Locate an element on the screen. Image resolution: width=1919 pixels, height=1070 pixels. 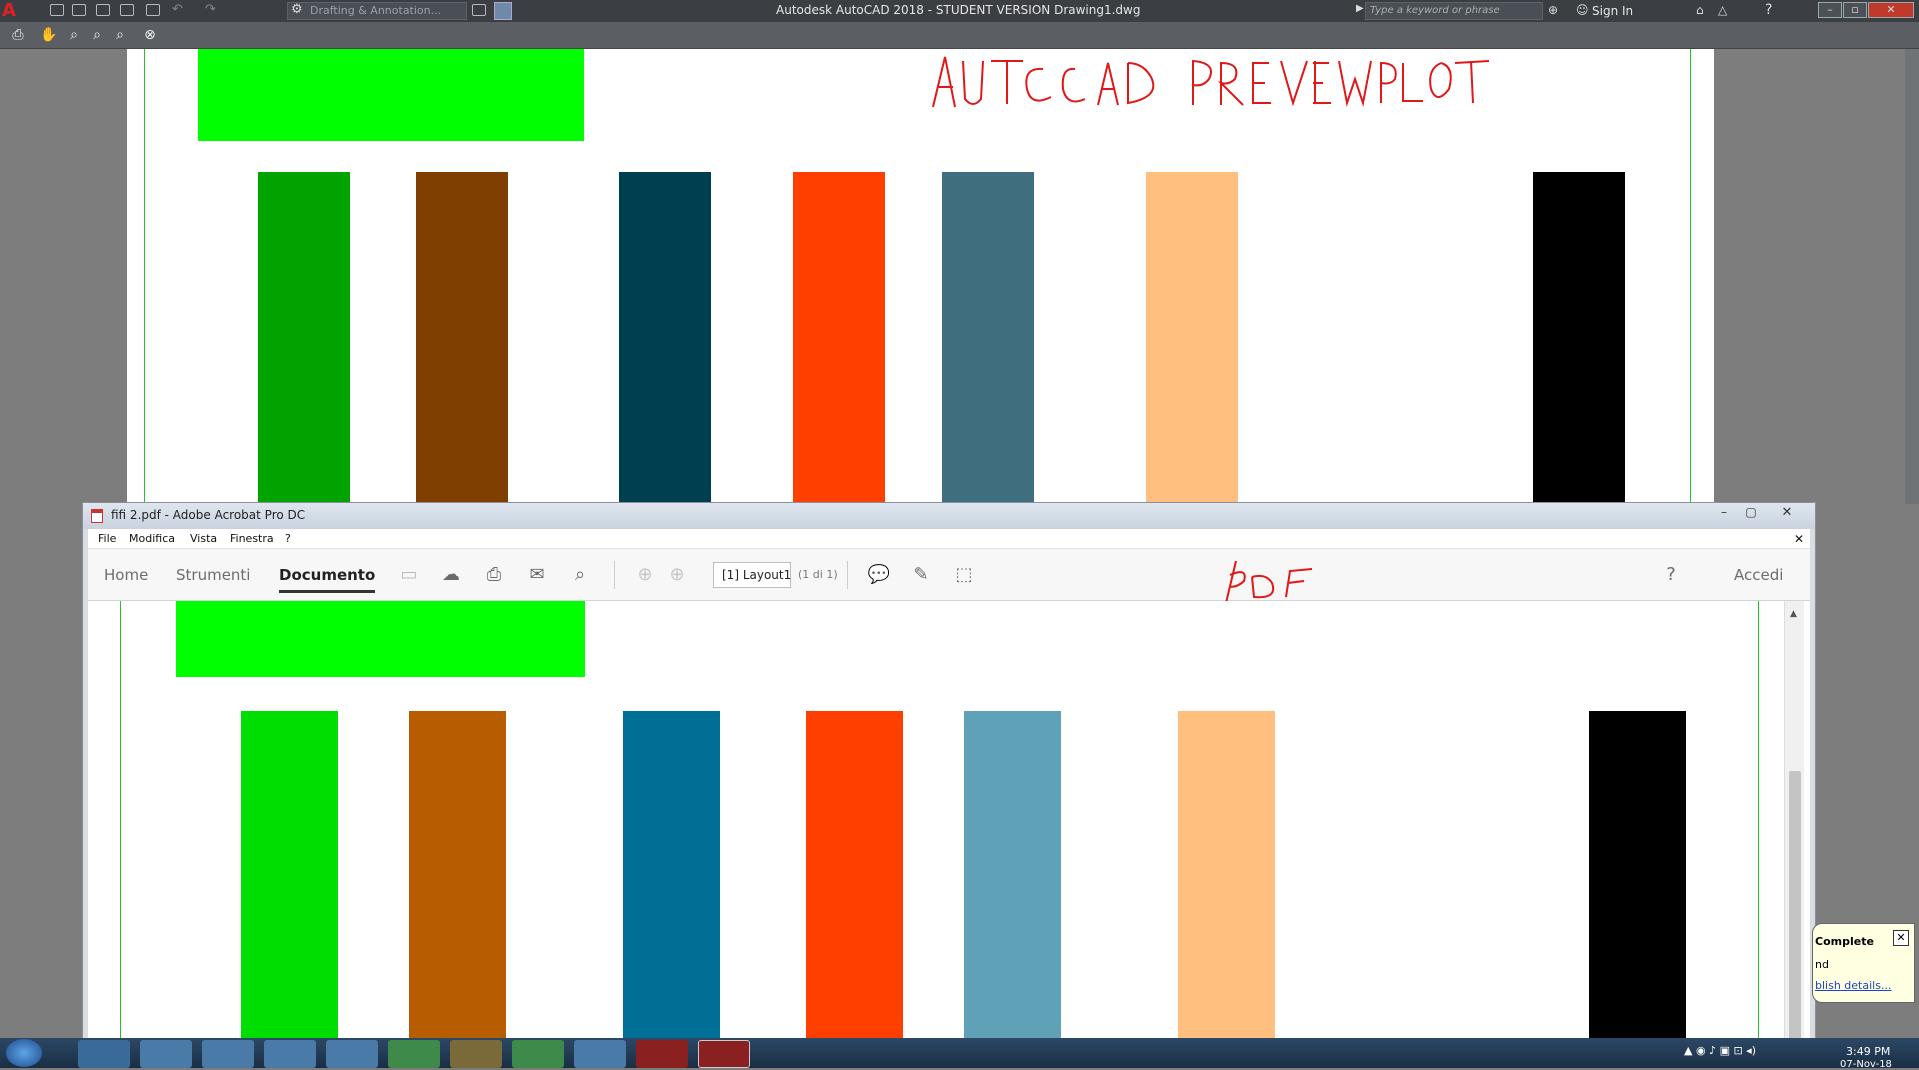
open-icon is located at coordinates (79, 10).